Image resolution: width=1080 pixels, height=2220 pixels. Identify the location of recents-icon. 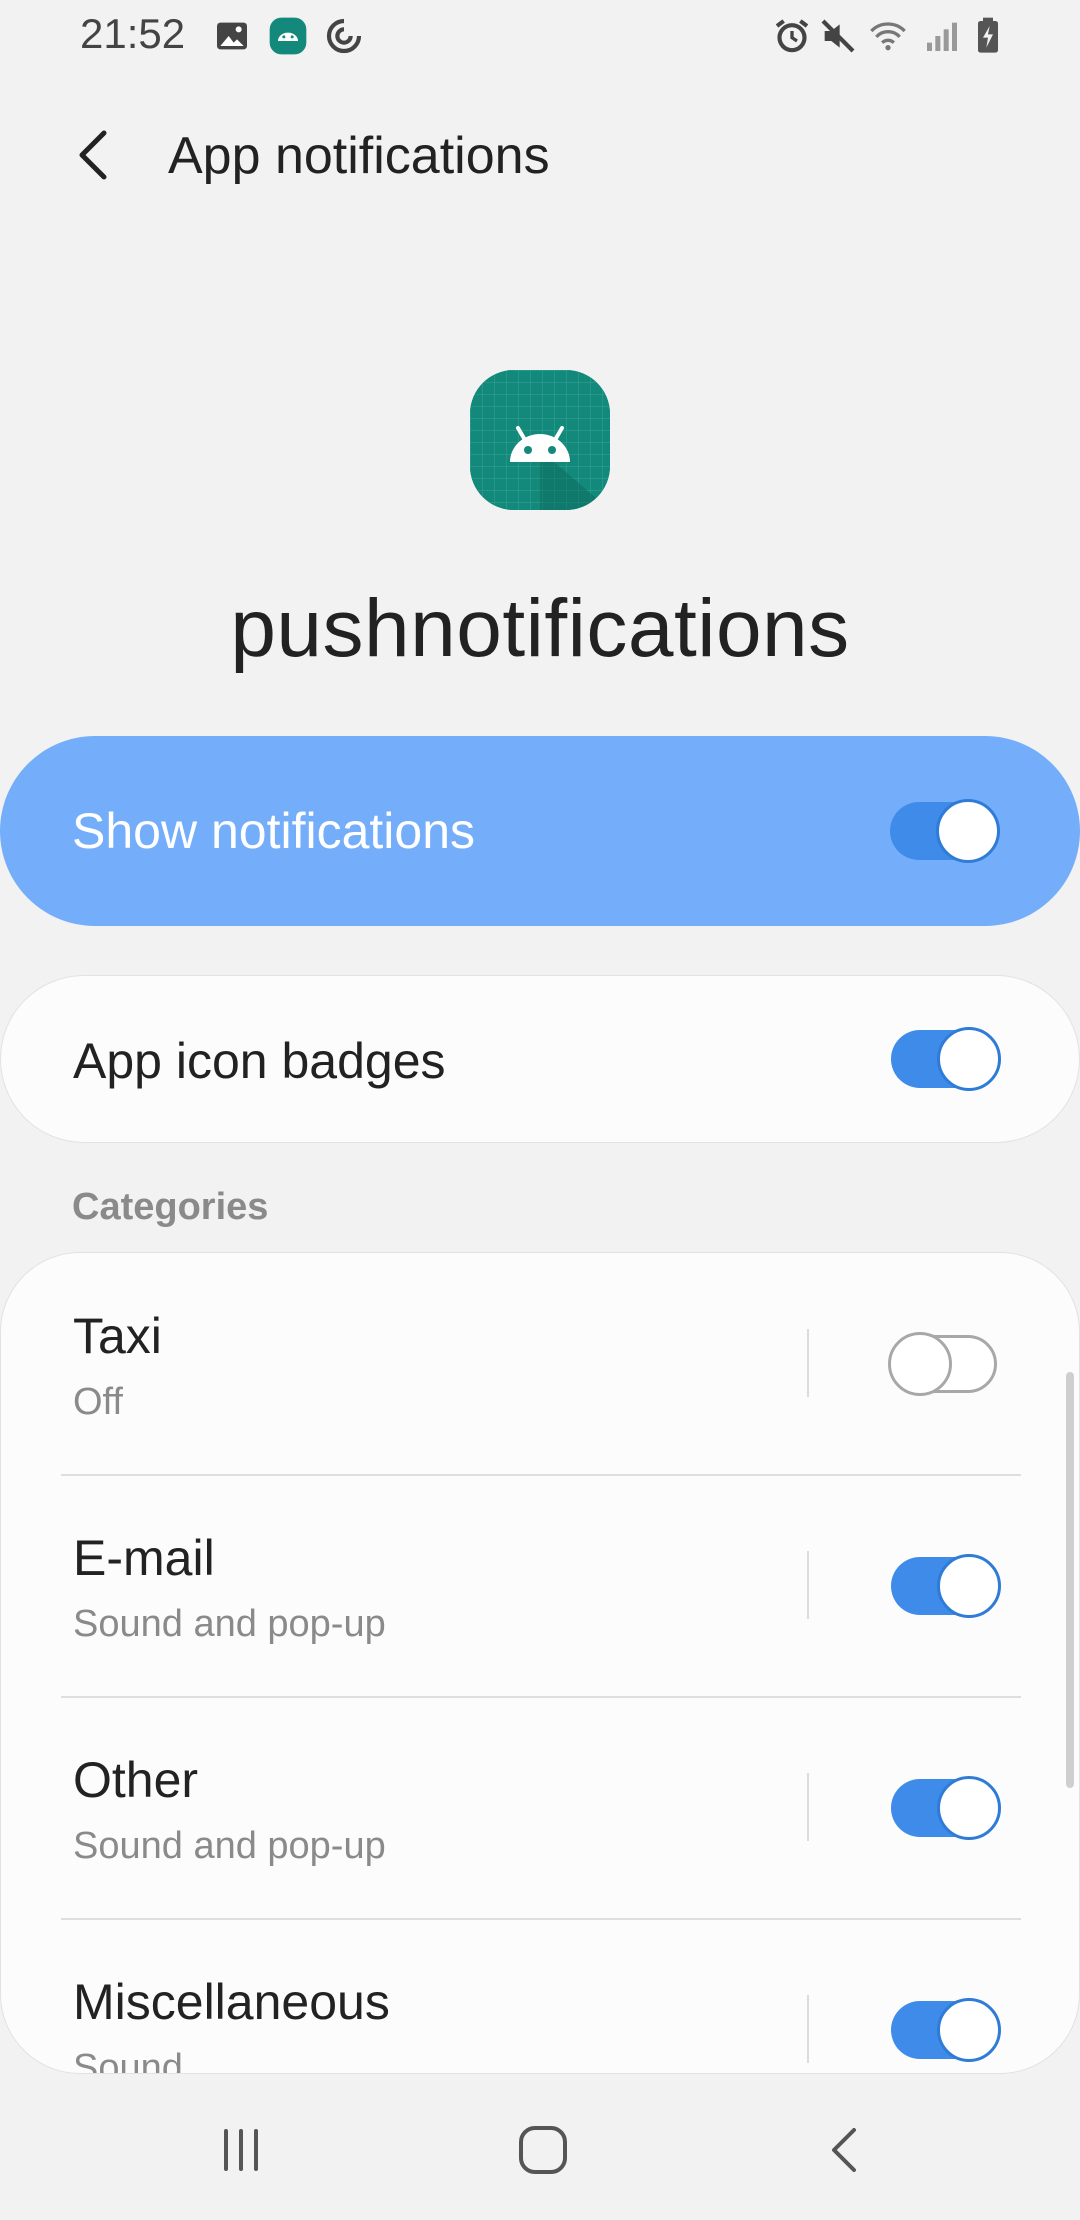
(241, 2150).